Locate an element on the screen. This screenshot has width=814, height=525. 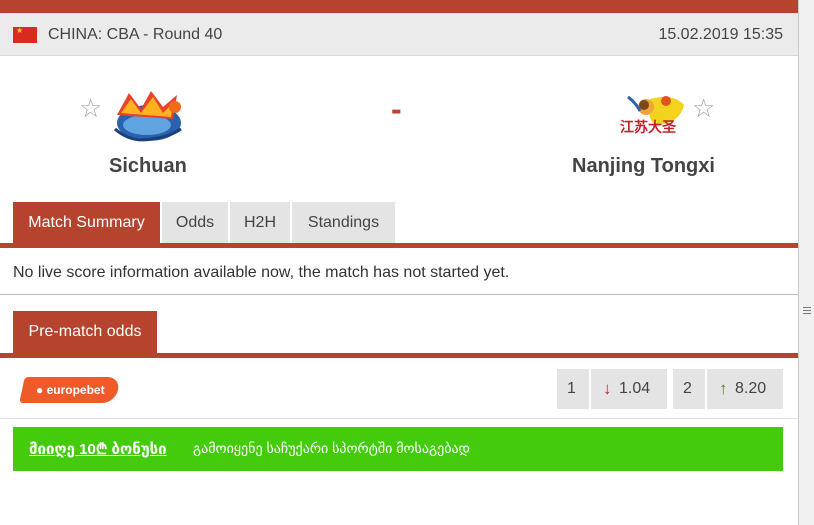
scrollbar-grip-icon is located at coordinates (807, 311).